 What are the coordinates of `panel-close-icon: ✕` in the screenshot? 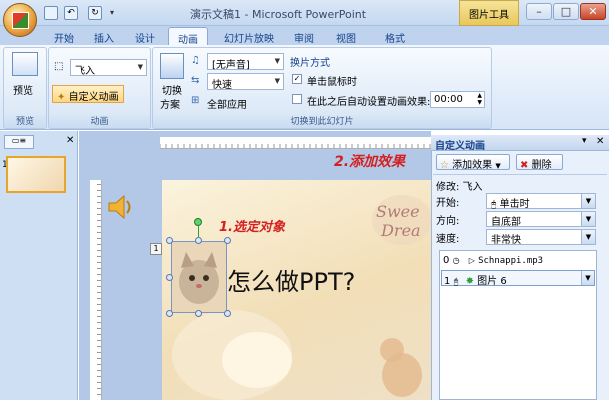 It's located at (70, 140).